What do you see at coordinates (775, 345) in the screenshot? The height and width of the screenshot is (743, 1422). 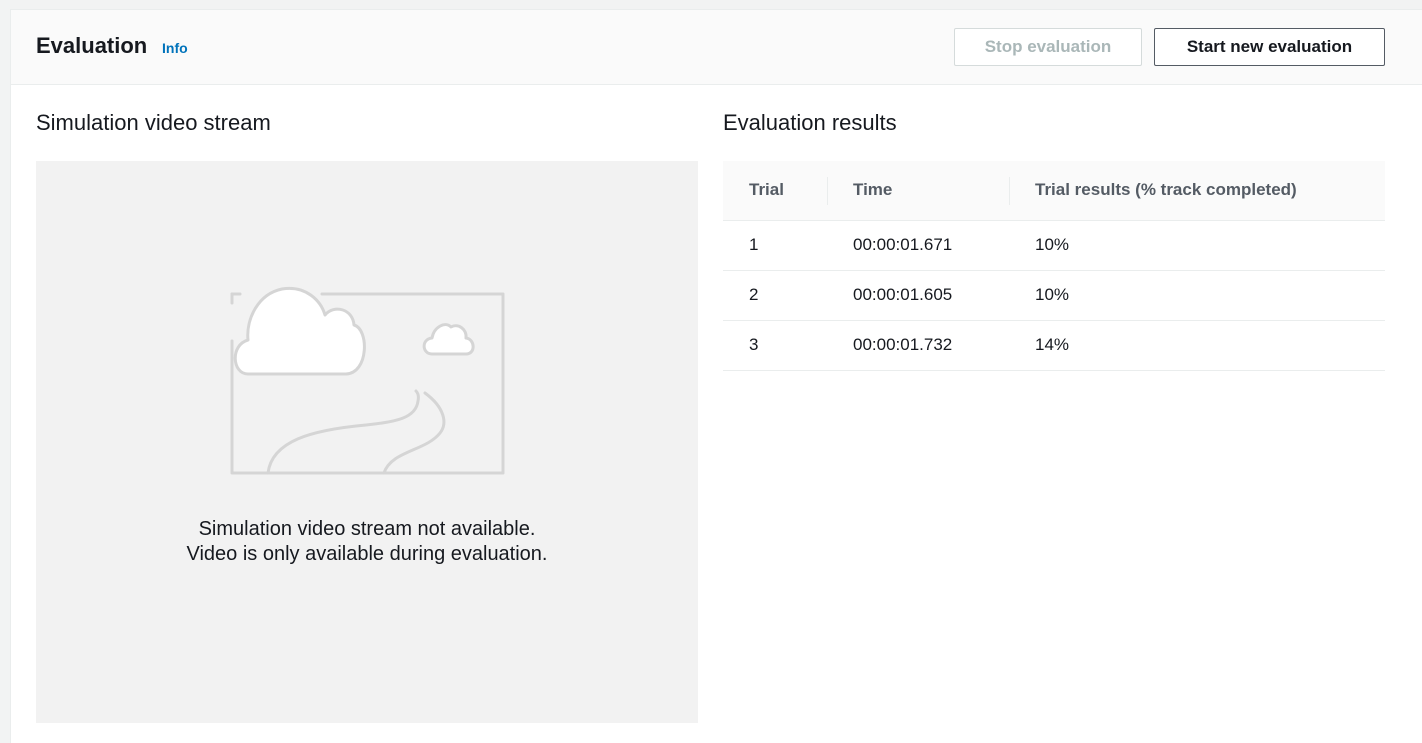 I see `cell-trial: 3` at bounding box center [775, 345].